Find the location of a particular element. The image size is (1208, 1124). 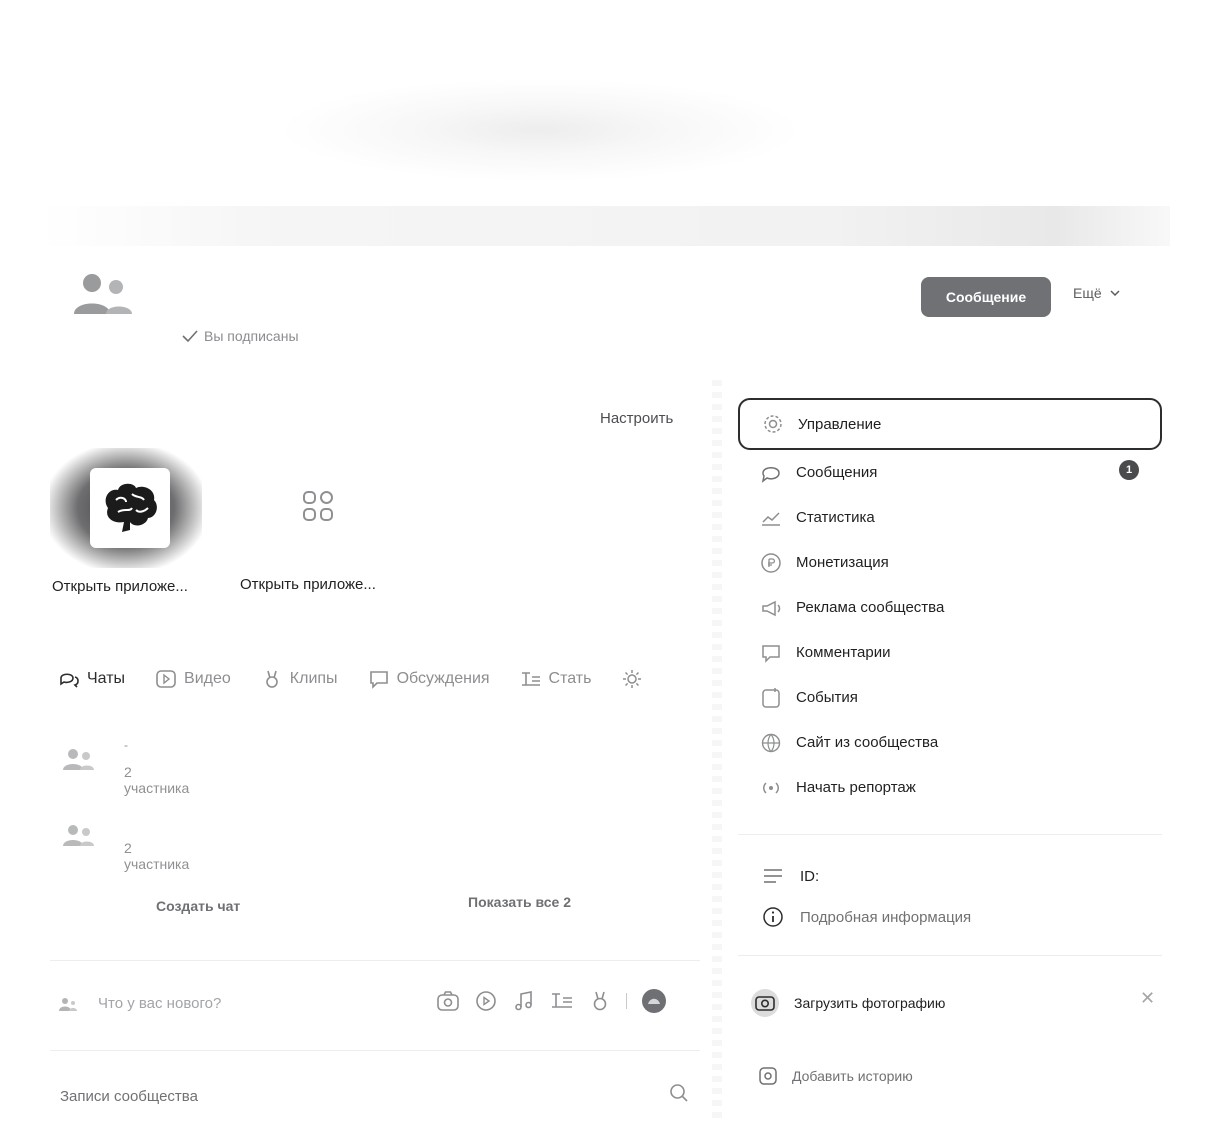

check-icon is located at coordinates (190, 336).